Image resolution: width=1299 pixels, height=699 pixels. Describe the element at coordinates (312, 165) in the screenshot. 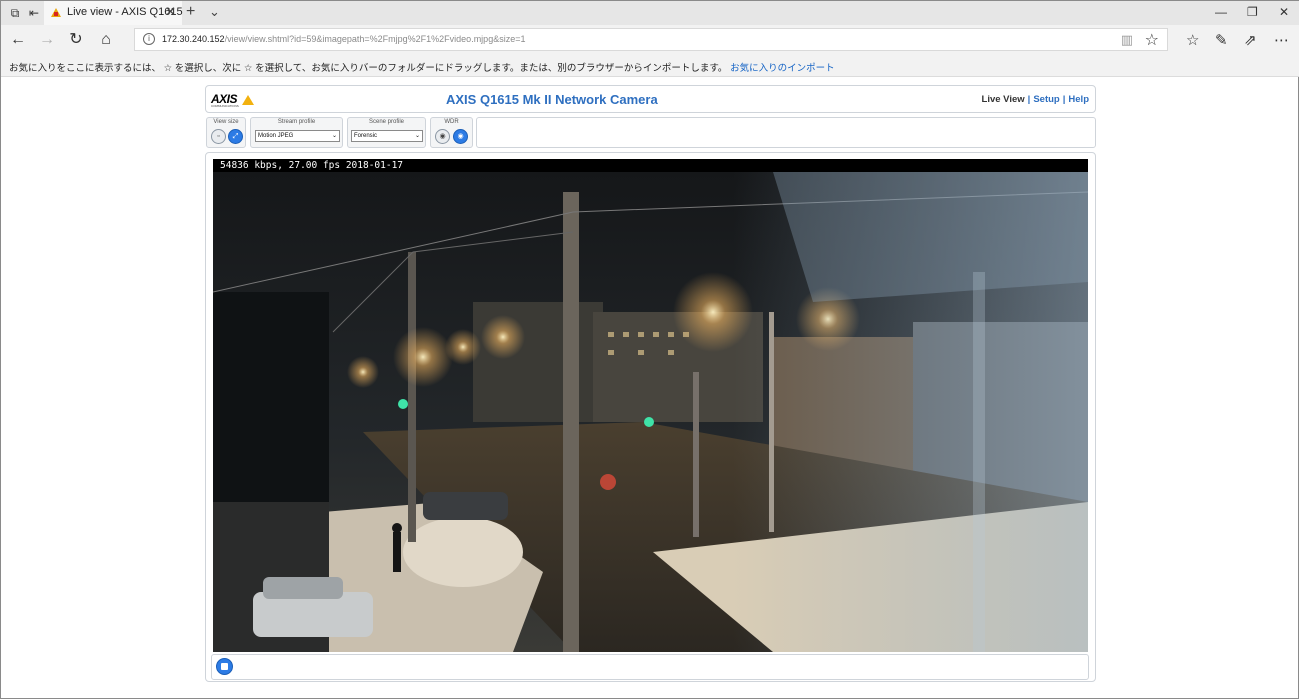

I see `video-overlay-text: 54836 kbps, 27.00 fps 2018-01-17` at that location.